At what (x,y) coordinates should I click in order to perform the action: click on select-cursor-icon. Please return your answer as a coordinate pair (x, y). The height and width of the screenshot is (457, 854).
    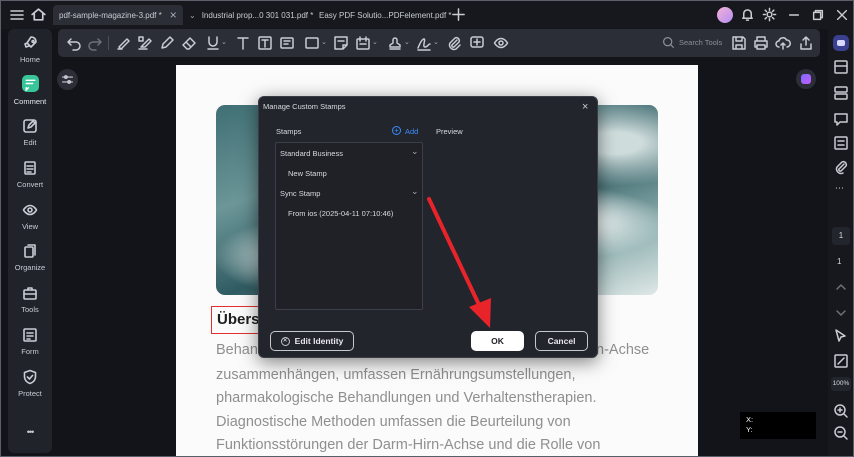
    Looking at the image, I should click on (841, 336).